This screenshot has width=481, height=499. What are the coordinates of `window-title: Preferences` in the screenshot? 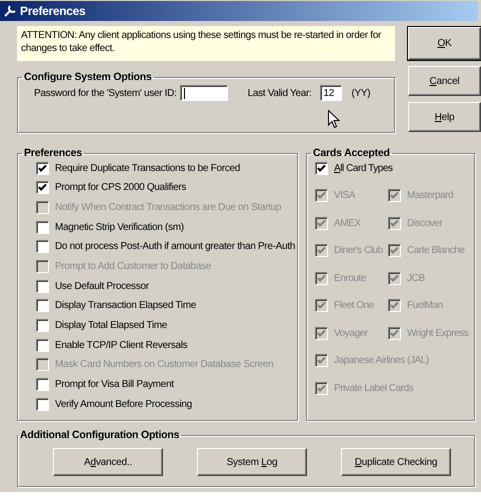 It's located at (53, 11).